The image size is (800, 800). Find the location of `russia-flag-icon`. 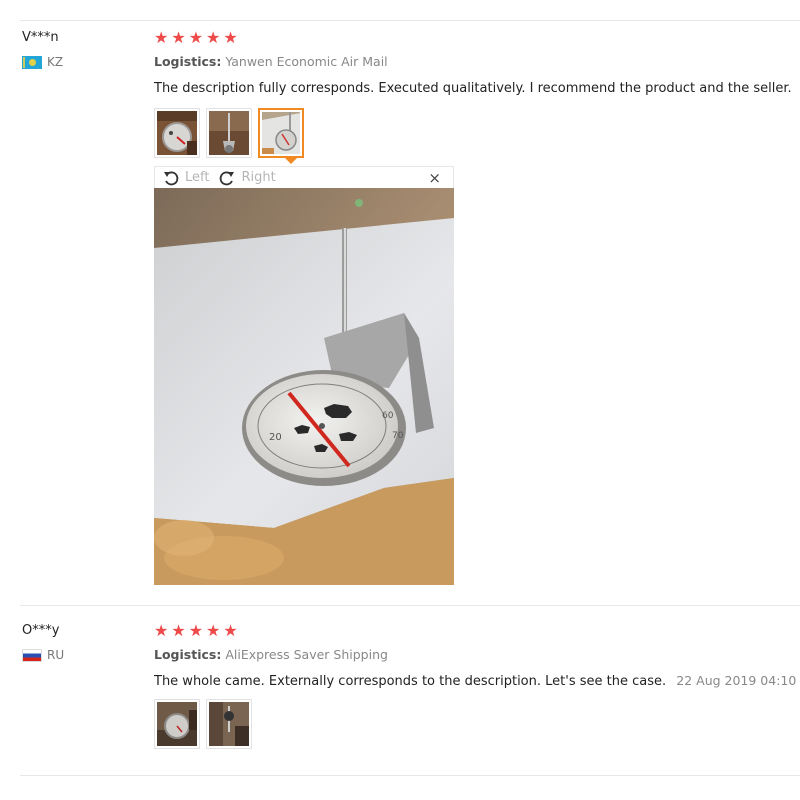

russia-flag-icon is located at coordinates (32, 655).